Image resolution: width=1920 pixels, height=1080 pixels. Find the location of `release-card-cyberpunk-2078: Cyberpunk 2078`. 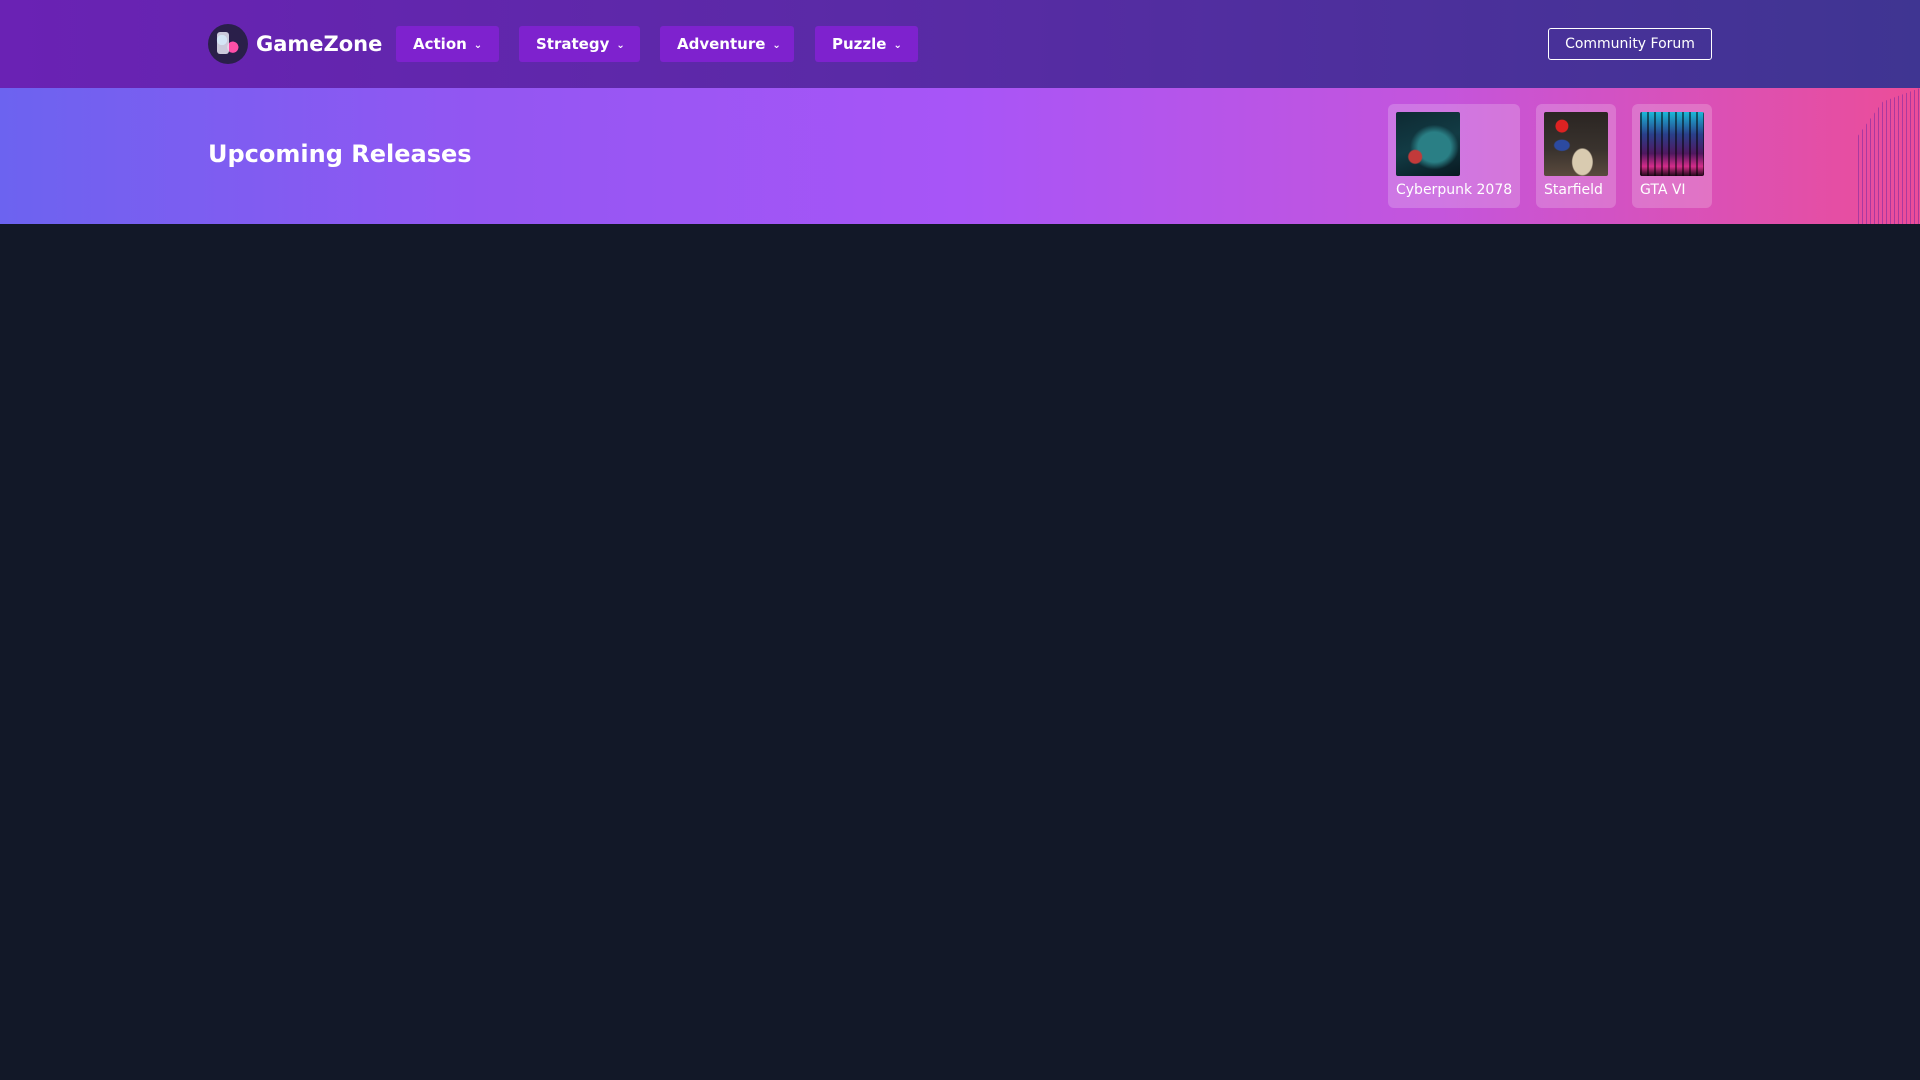

release-card-cyberpunk-2078: Cyberpunk 2078 is located at coordinates (1454, 156).